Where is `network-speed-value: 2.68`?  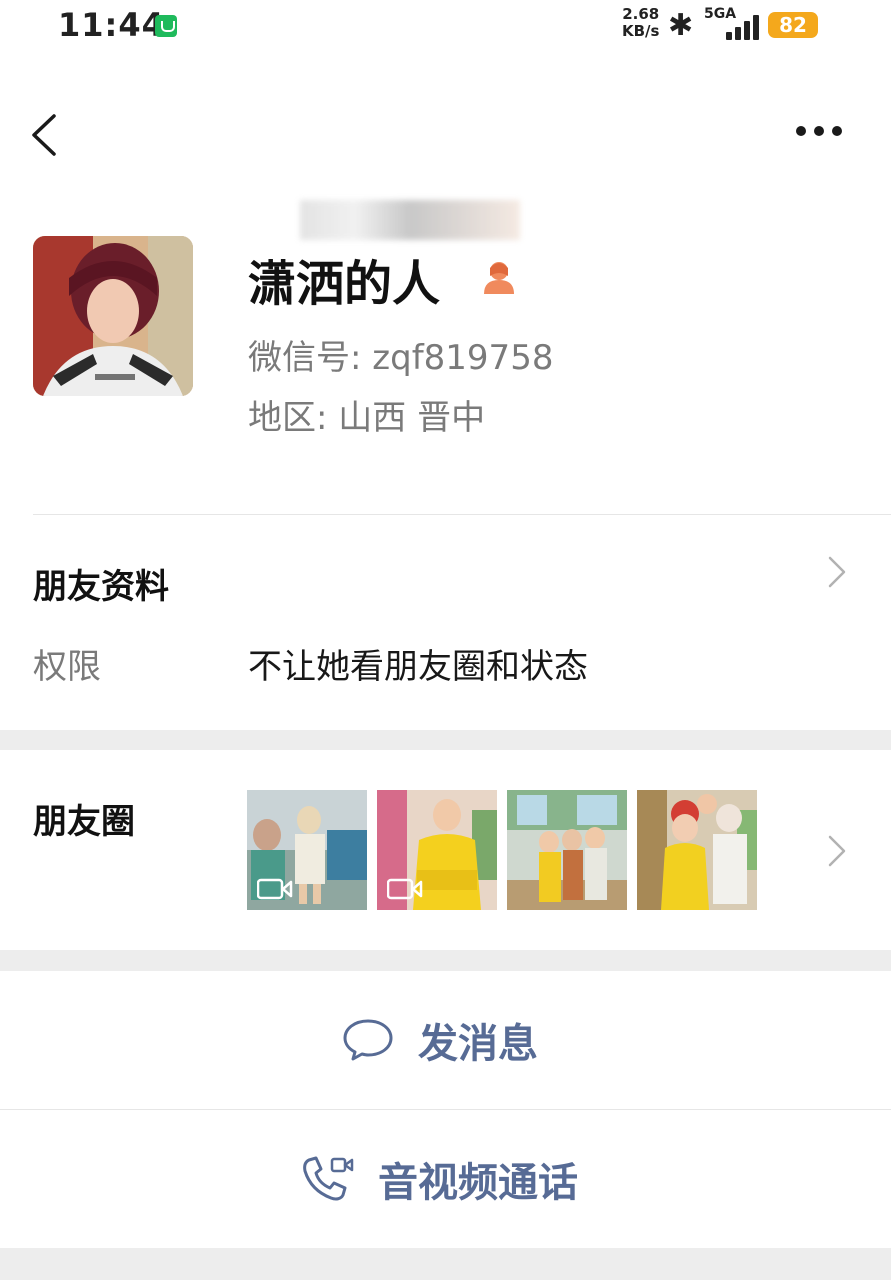
network-speed-value: 2.68 is located at coordinates (641, 14).